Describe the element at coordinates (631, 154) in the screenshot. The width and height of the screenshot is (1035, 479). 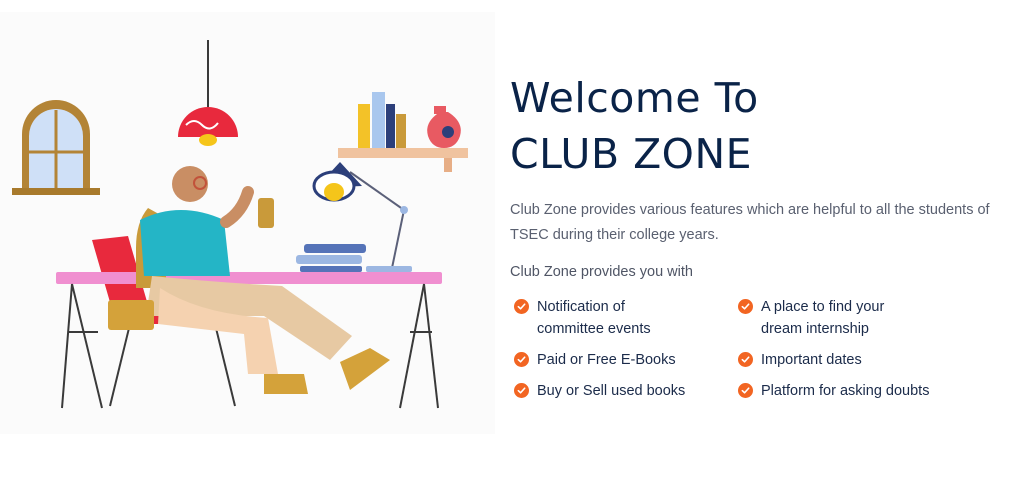
I see `title-line-2: CLUB ZONE` at that location.